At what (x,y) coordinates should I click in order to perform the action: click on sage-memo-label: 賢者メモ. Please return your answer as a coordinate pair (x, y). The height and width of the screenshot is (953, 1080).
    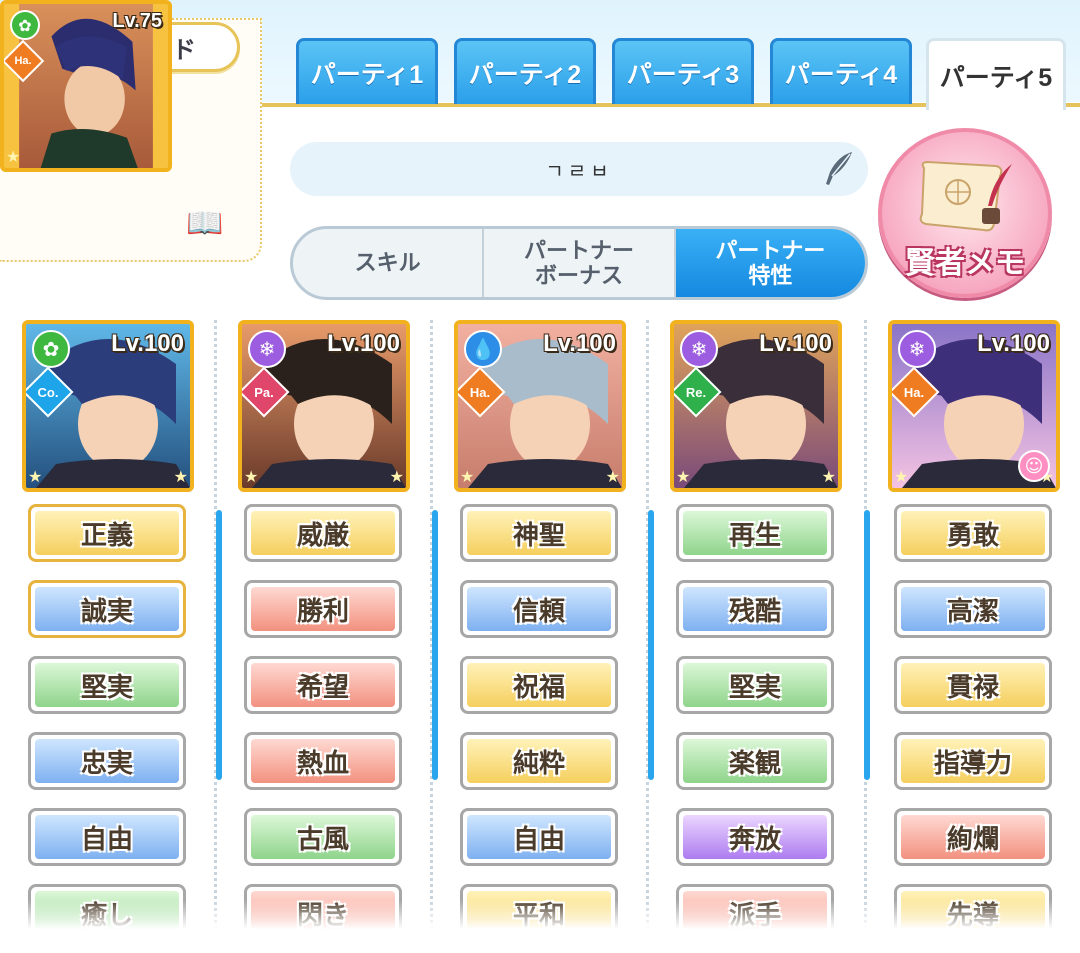
    Looking at the image, I should click on (965, 263).